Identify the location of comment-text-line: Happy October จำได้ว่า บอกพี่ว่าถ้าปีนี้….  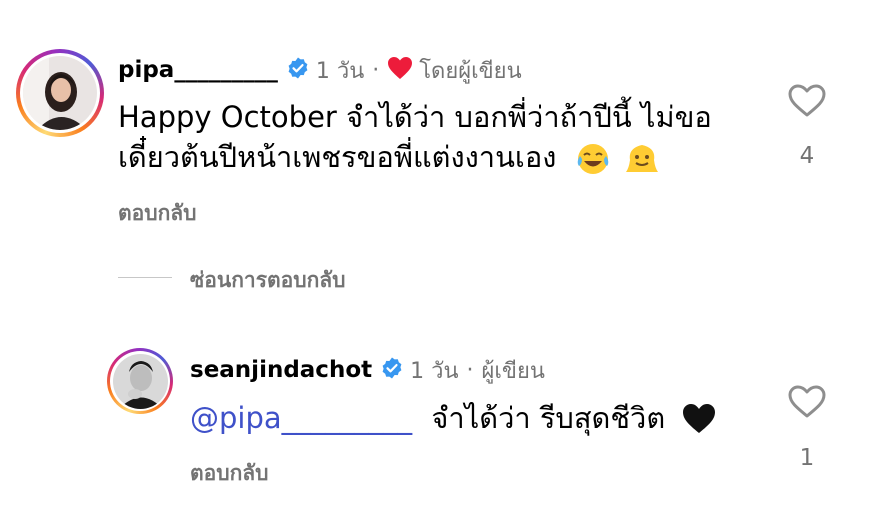
(415, 117).